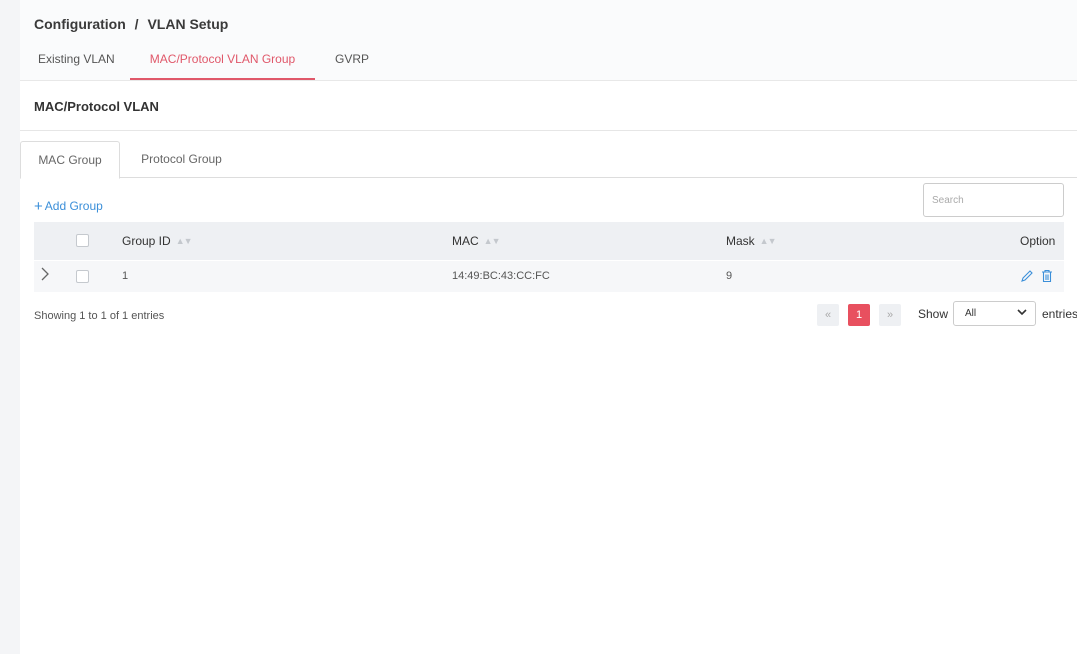  I want to click on column-label-group-id: Group ID, so click(146, 241).